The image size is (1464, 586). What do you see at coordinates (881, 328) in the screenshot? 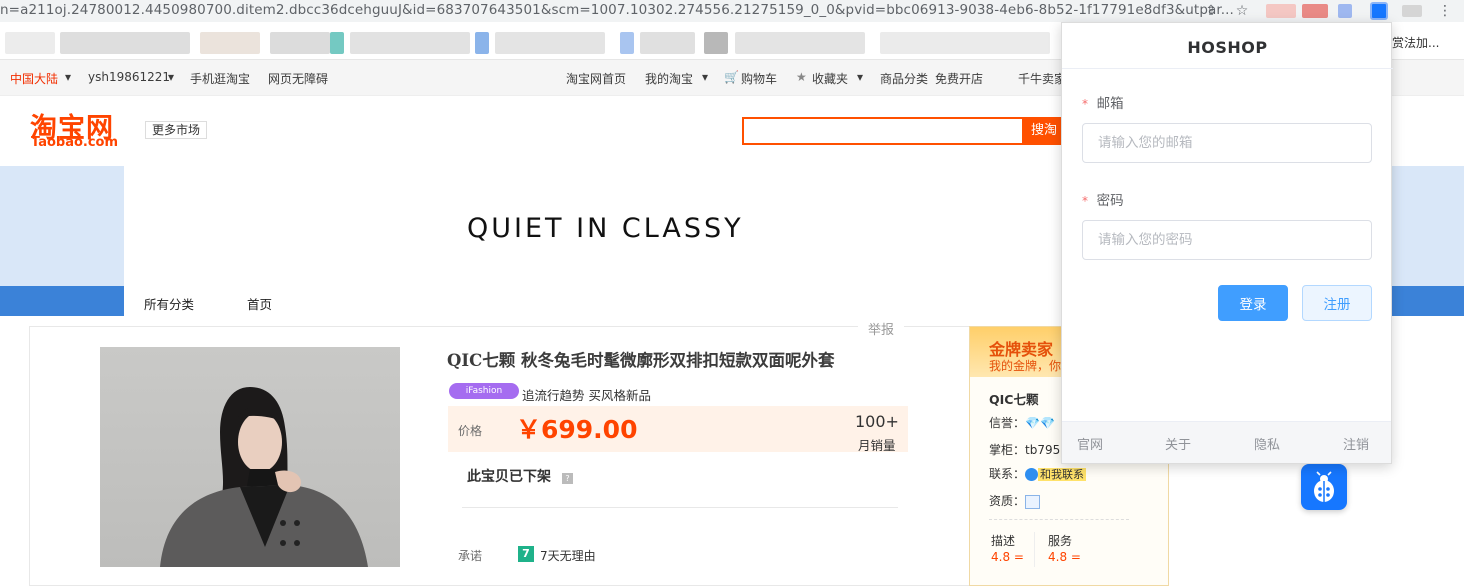
I see `report-link: 举报` at bounding box center [881, 328].